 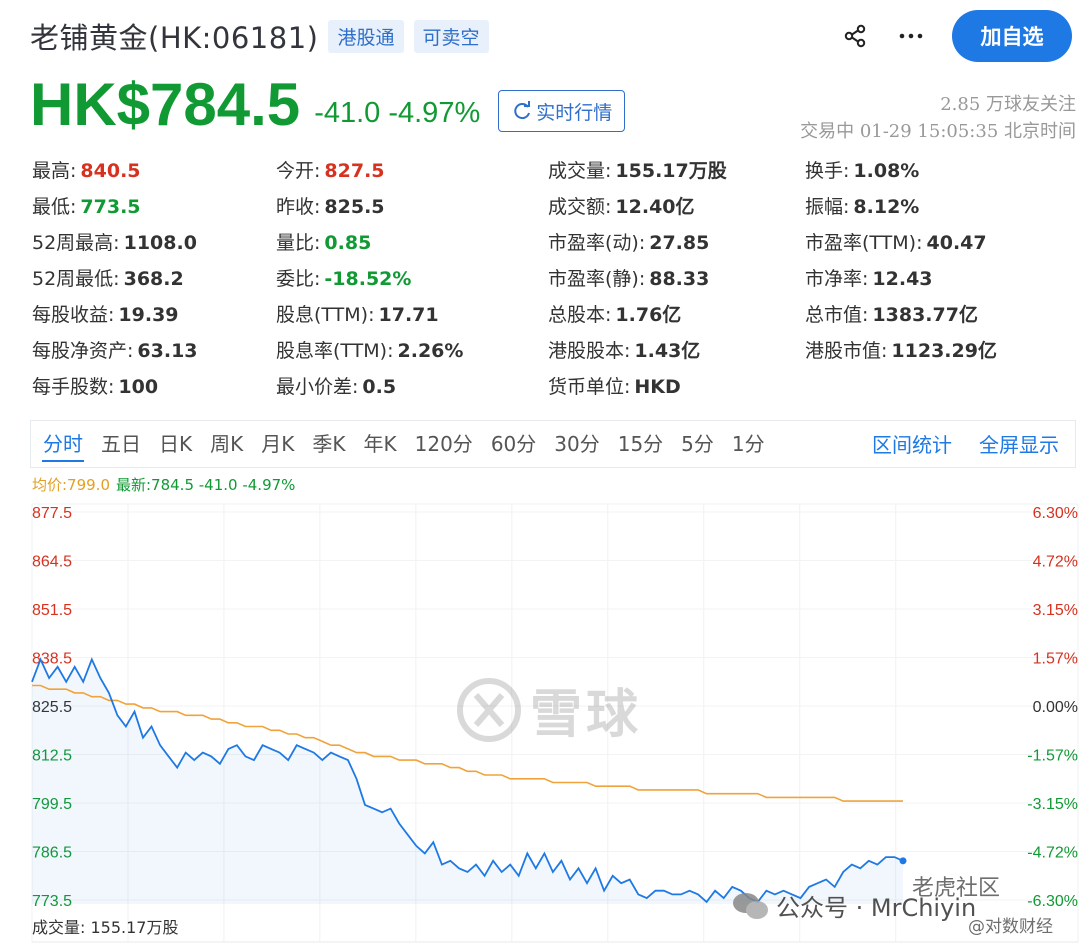 What do you see at coordinates (1052, 804) in the screenshot?
I see `y-tick-label-right: -3.15%` at bounding box center [1052, 804].